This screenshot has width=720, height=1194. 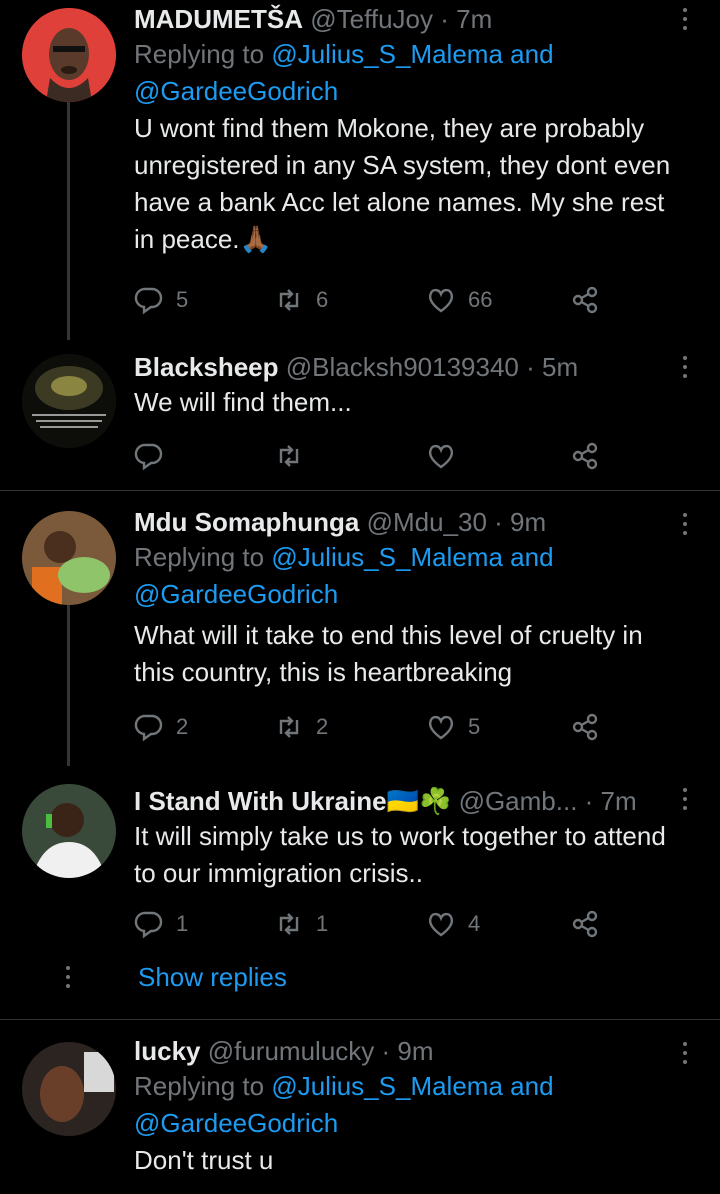 What do you see at coordinates (552, 367) in the screenshot?
I see `timestamp: · 5m` at bounding box center [552, 367].